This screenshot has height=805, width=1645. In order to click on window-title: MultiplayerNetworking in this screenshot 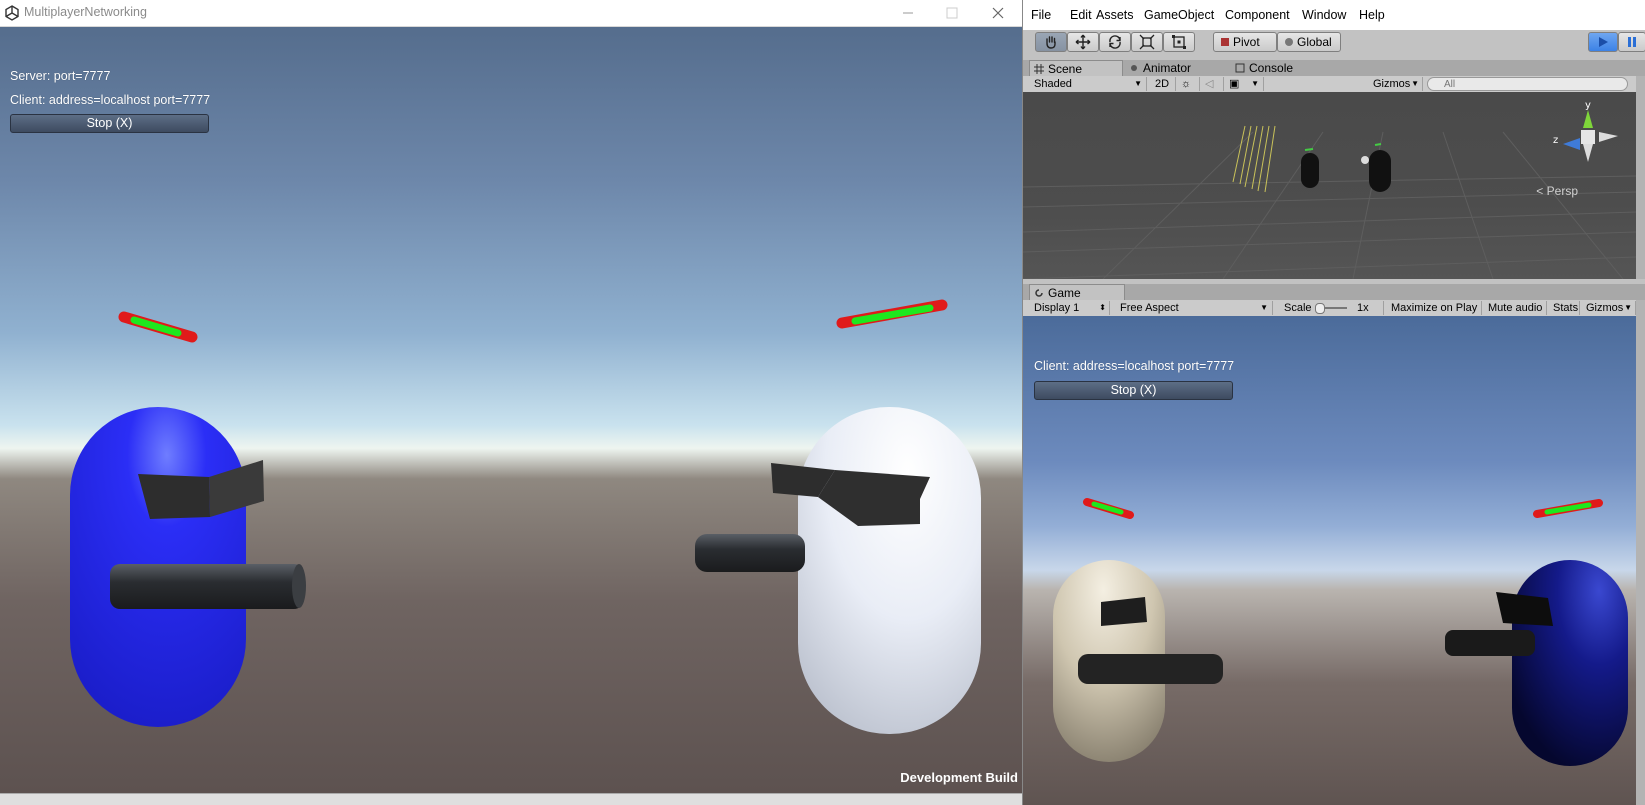, I will do `click(85, 12)`.